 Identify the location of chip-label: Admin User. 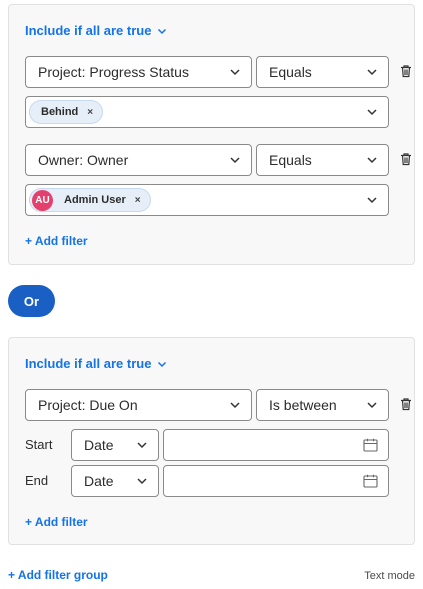
(95, 200).